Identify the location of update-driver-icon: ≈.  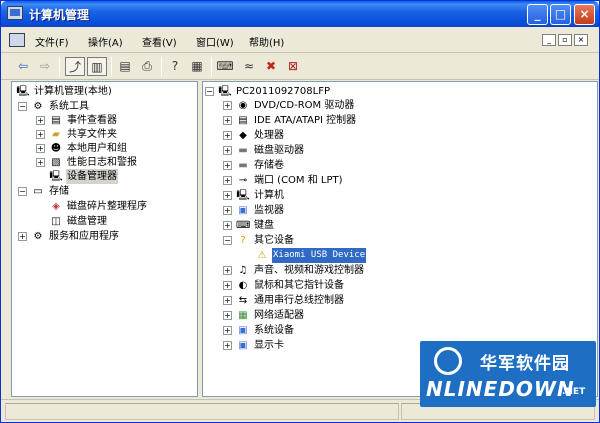
(249, 66).